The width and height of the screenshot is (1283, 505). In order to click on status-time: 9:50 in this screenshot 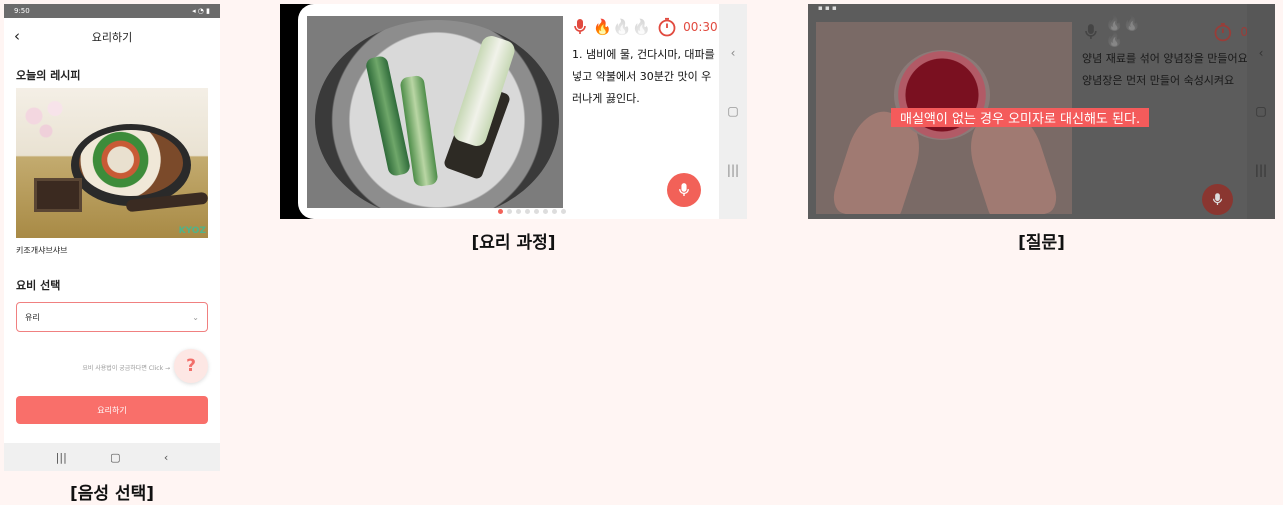, I will do `click(22, 11)`.